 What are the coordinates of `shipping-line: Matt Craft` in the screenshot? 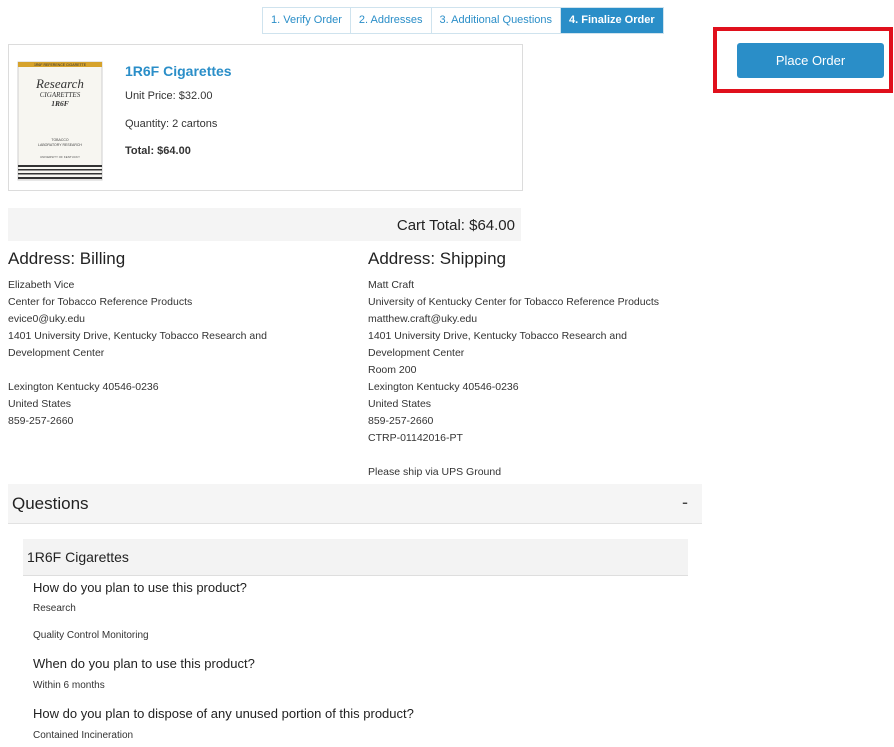 It's located at (391, 285).